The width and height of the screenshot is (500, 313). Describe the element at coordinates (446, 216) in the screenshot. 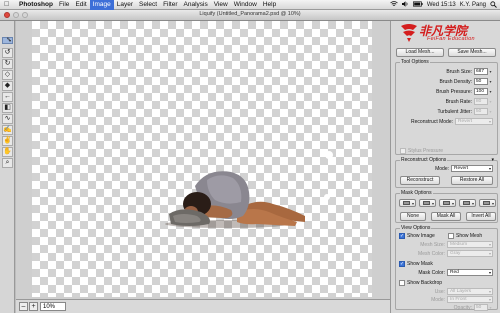

I see `mask-all-button: Mask All` at that location.